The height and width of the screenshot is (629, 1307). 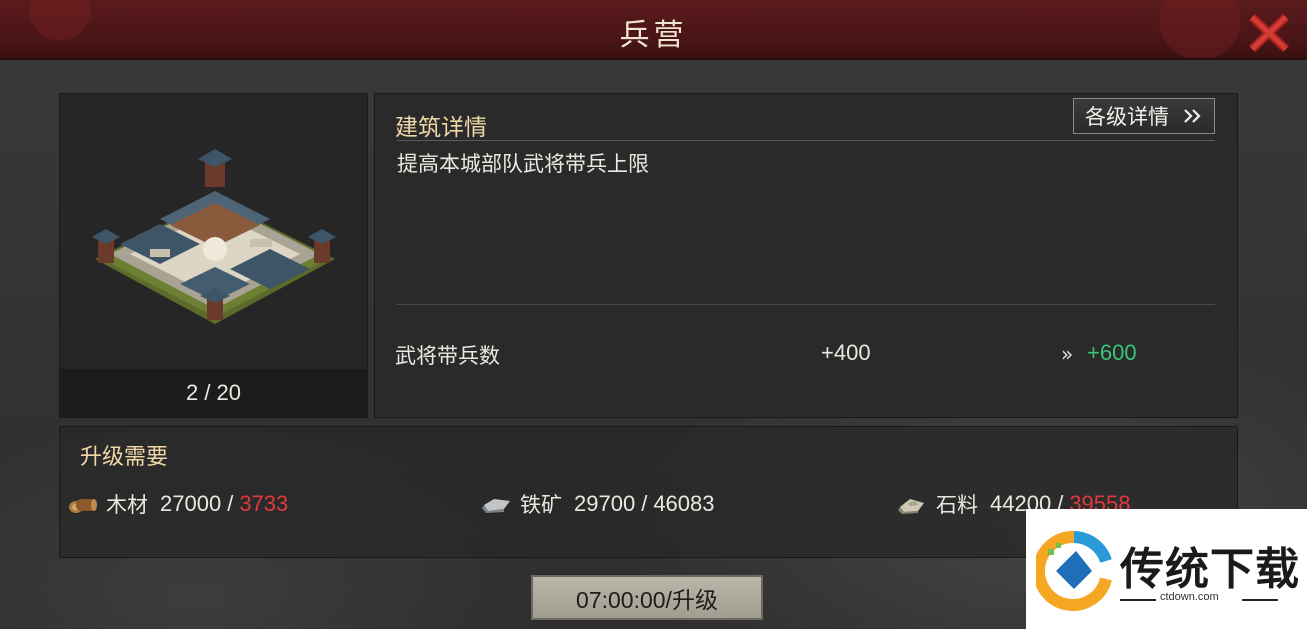 What do you see at coordinates (653, 35) in the screenshot?
I see `page-title: 兵营` at bounding box center [653, 35].